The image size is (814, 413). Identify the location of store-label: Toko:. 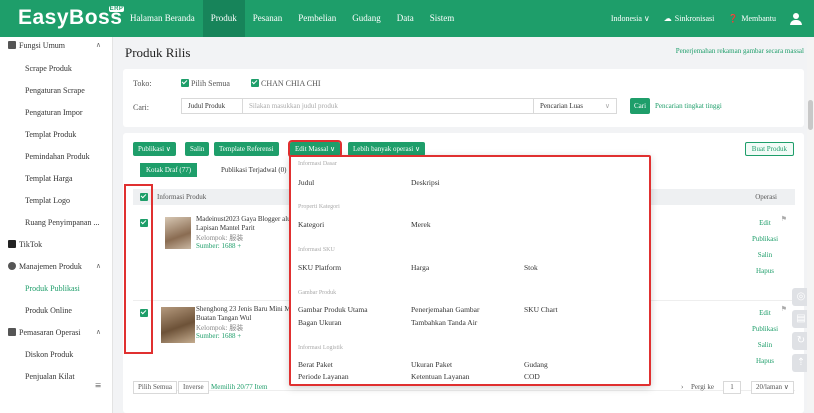
(142, 83).